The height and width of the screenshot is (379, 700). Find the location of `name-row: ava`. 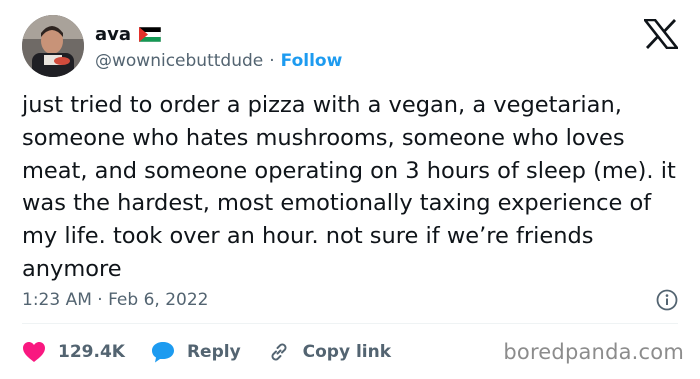

name-row: ava is located at coordinates (128, 34).